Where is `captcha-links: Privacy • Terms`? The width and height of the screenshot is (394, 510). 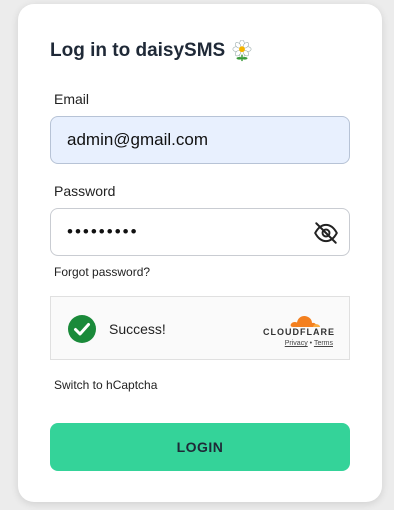 captcha-links: Privacy • Terms is located at coordinates (309, 343).